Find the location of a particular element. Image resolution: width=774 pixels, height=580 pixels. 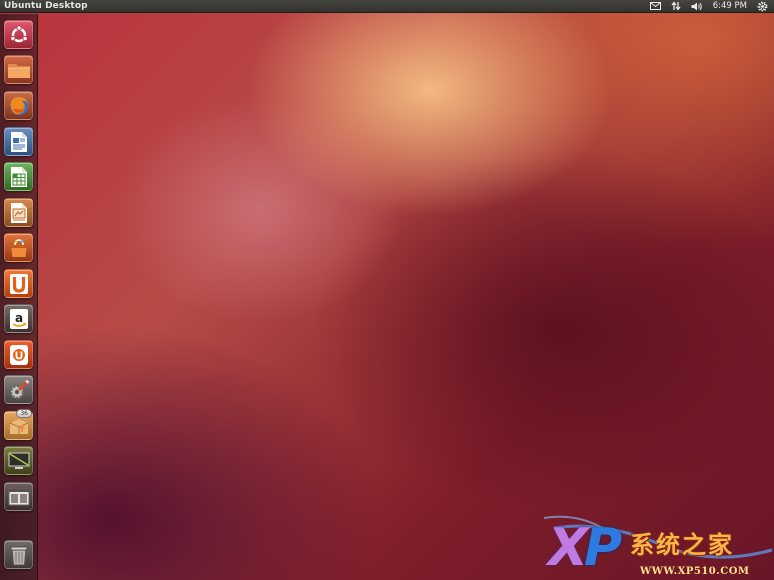

indicator-area: 6:49 PM is located at coordinates (711, 6).